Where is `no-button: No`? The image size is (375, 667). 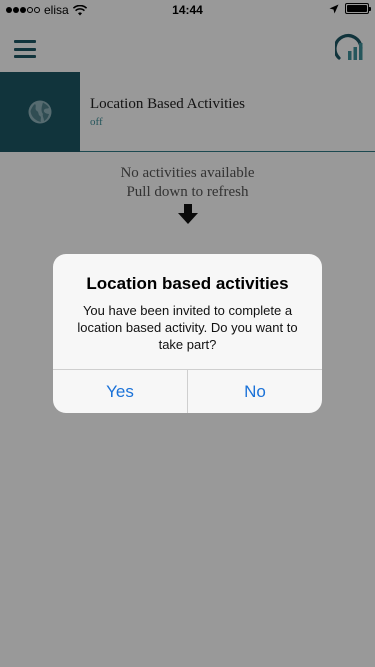
no-button: No is located at coordinates (254, 391).